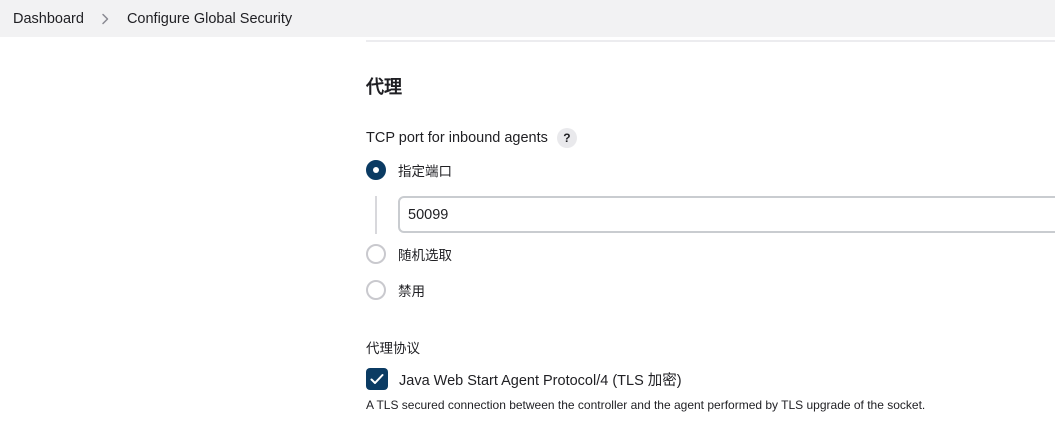 This screenshot has height=435, width=1055. What do you see at coordinates (209, 19) in the screenshot?
I see `breadcrumb-item-configure-global-security: Configure Global Security` at bounding box center [209, 19].